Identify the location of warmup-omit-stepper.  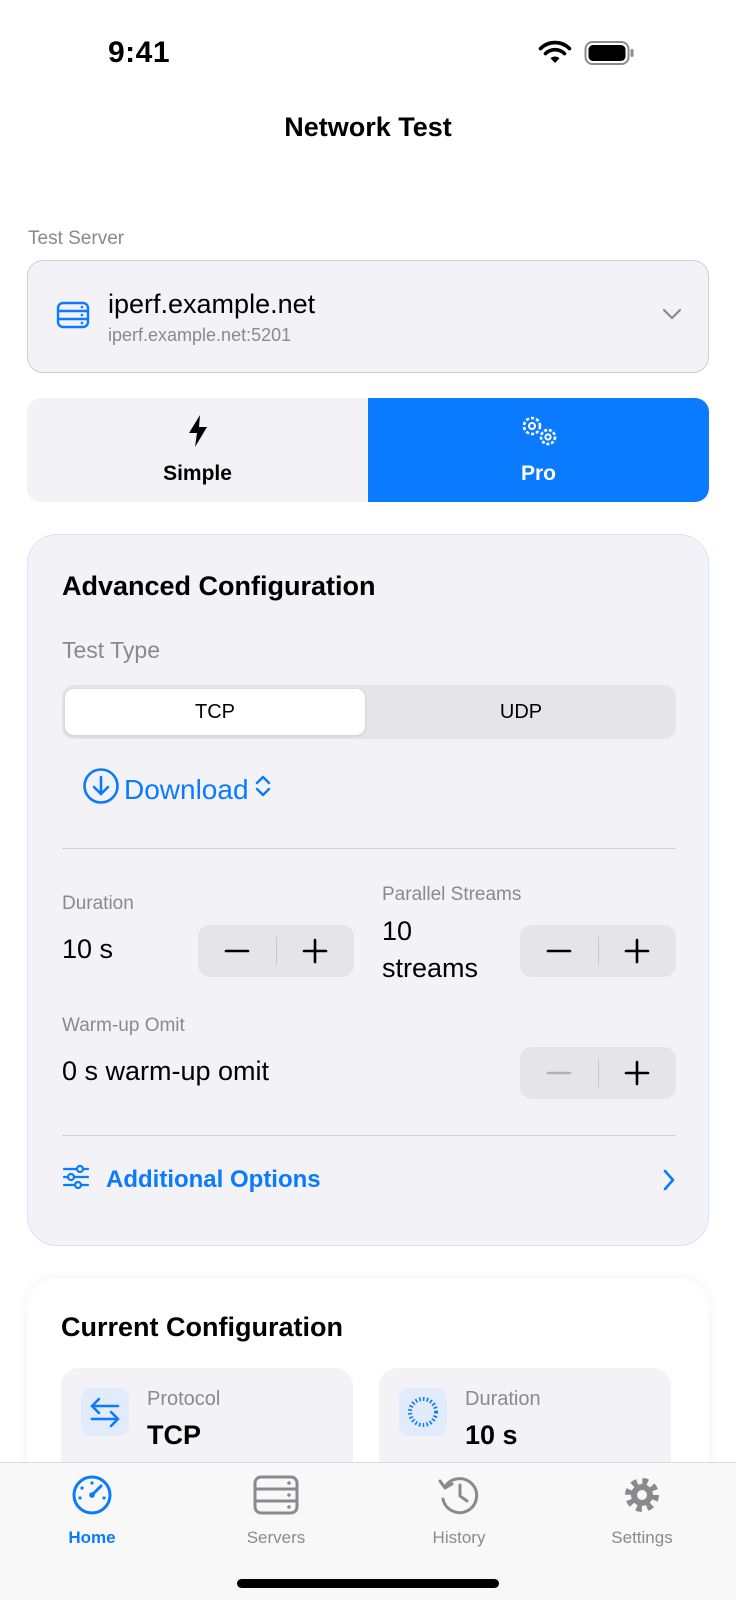
(598, 1073).